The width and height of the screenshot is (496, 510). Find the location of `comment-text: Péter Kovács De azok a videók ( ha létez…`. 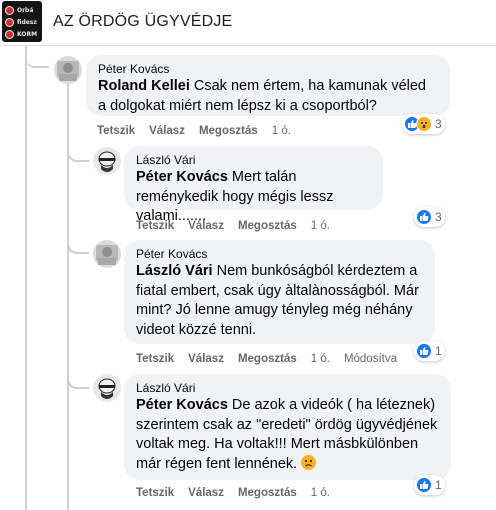

comment-text: Péter Kovács De azok a videók ( ha létez… is located at coordinates (287, 435).